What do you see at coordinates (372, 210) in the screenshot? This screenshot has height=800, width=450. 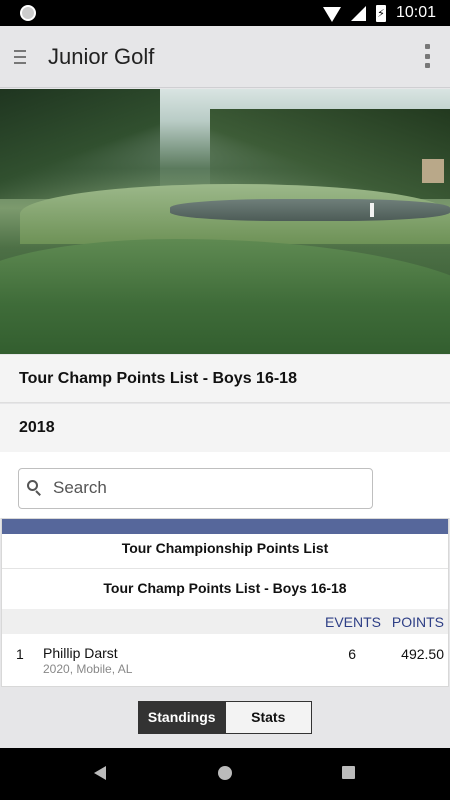 I see `flag-pin-icon` at bounding box center [372, 210].